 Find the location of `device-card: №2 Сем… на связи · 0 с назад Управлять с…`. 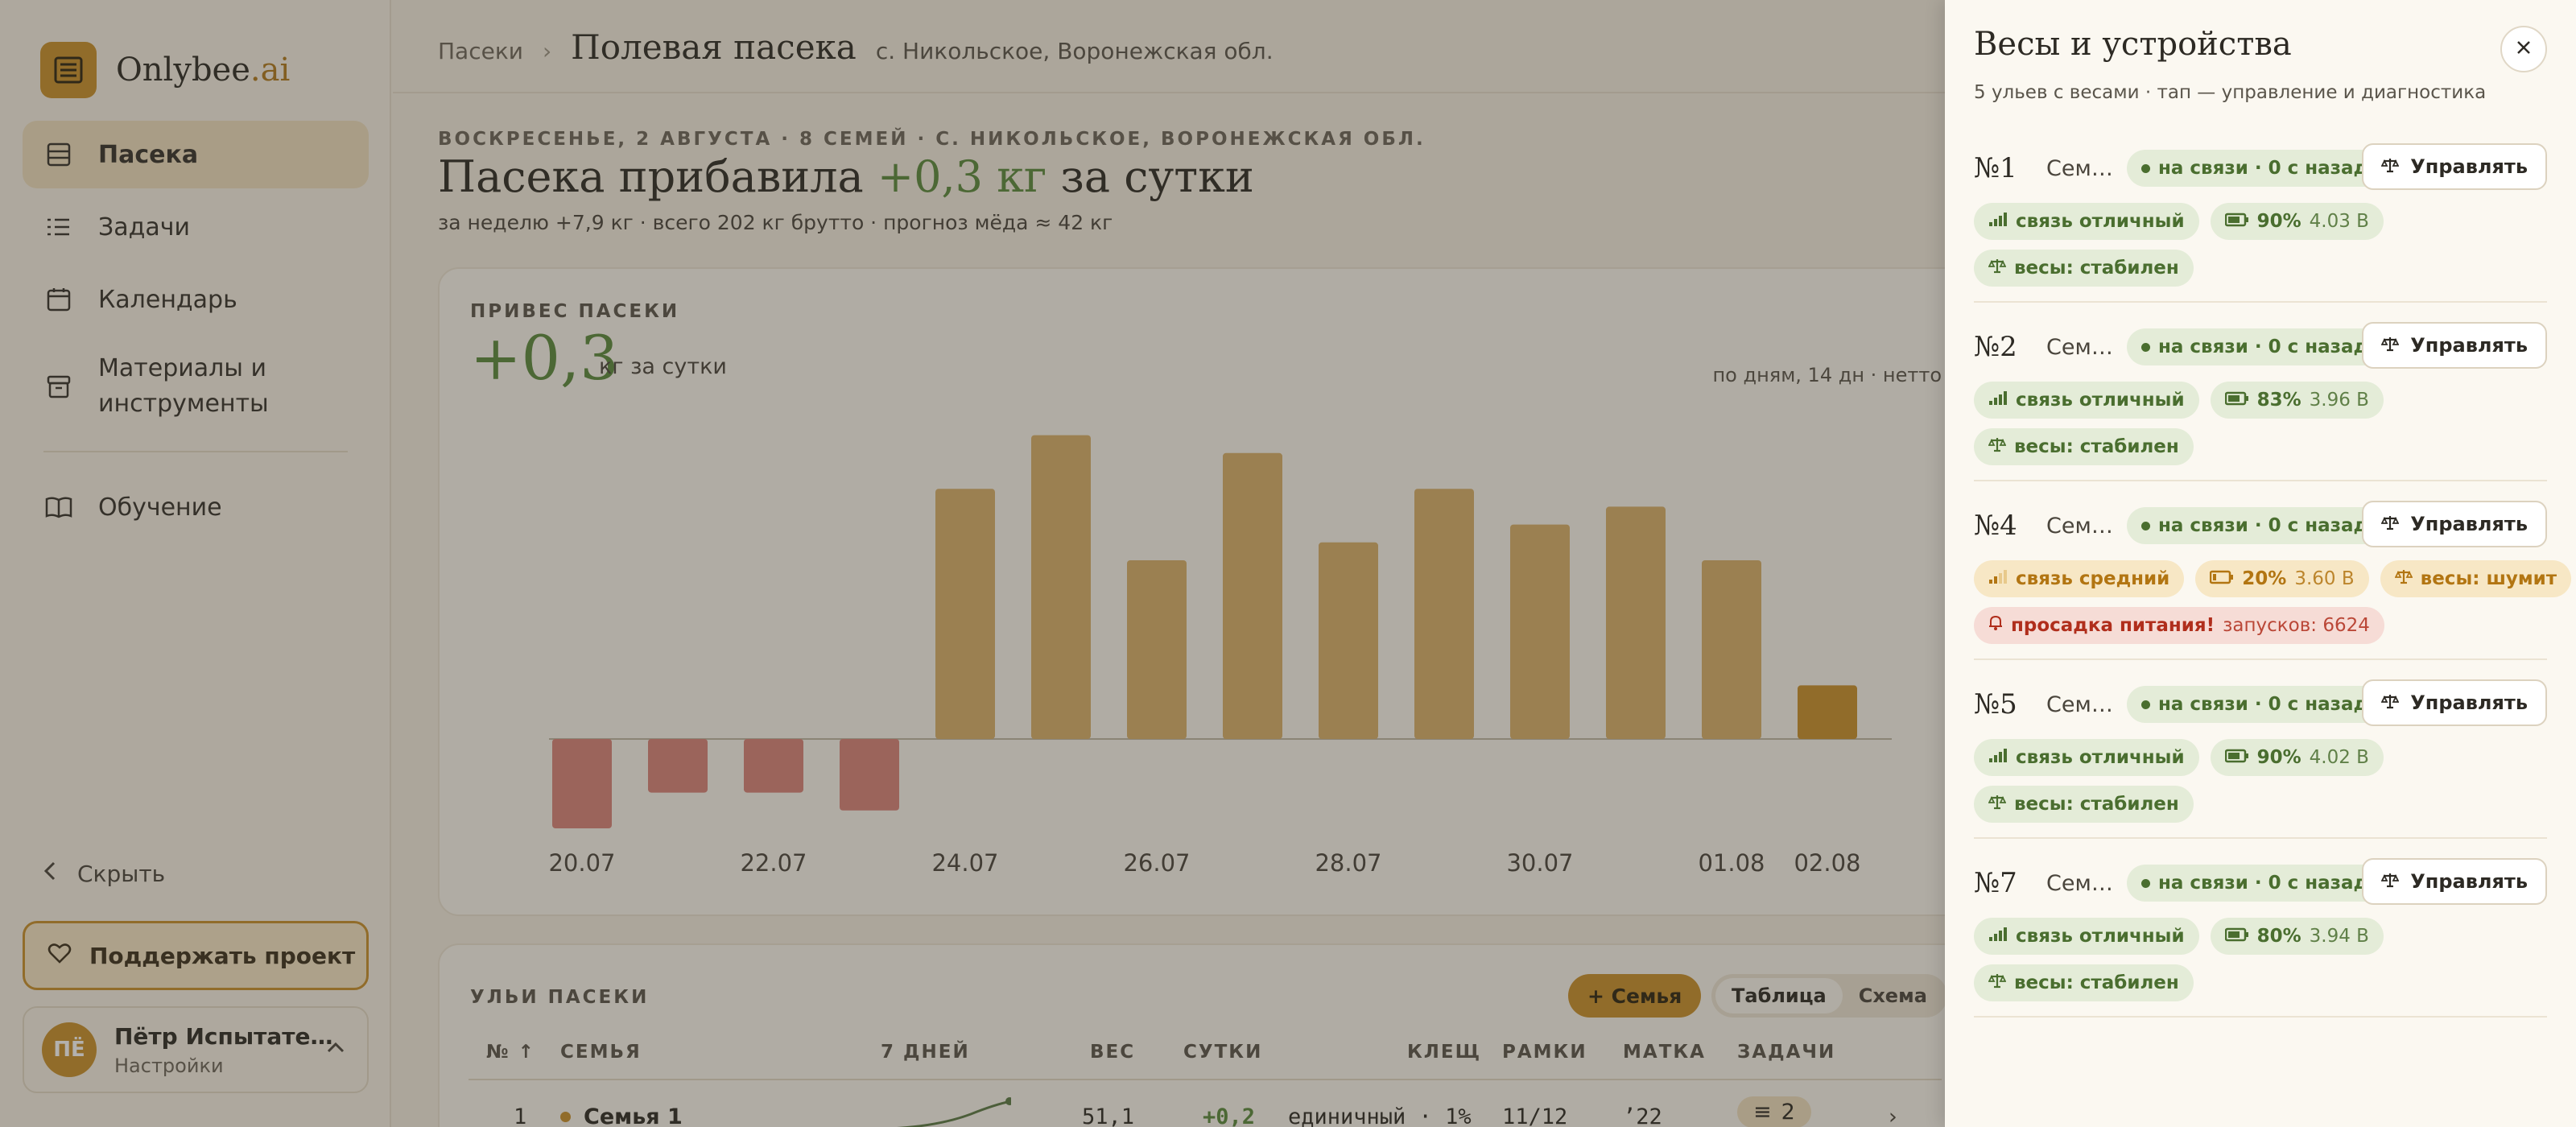

device-card: №2 Сем… на связи · 0 с назад Управлять с… is located at coordinates (2260, 399).